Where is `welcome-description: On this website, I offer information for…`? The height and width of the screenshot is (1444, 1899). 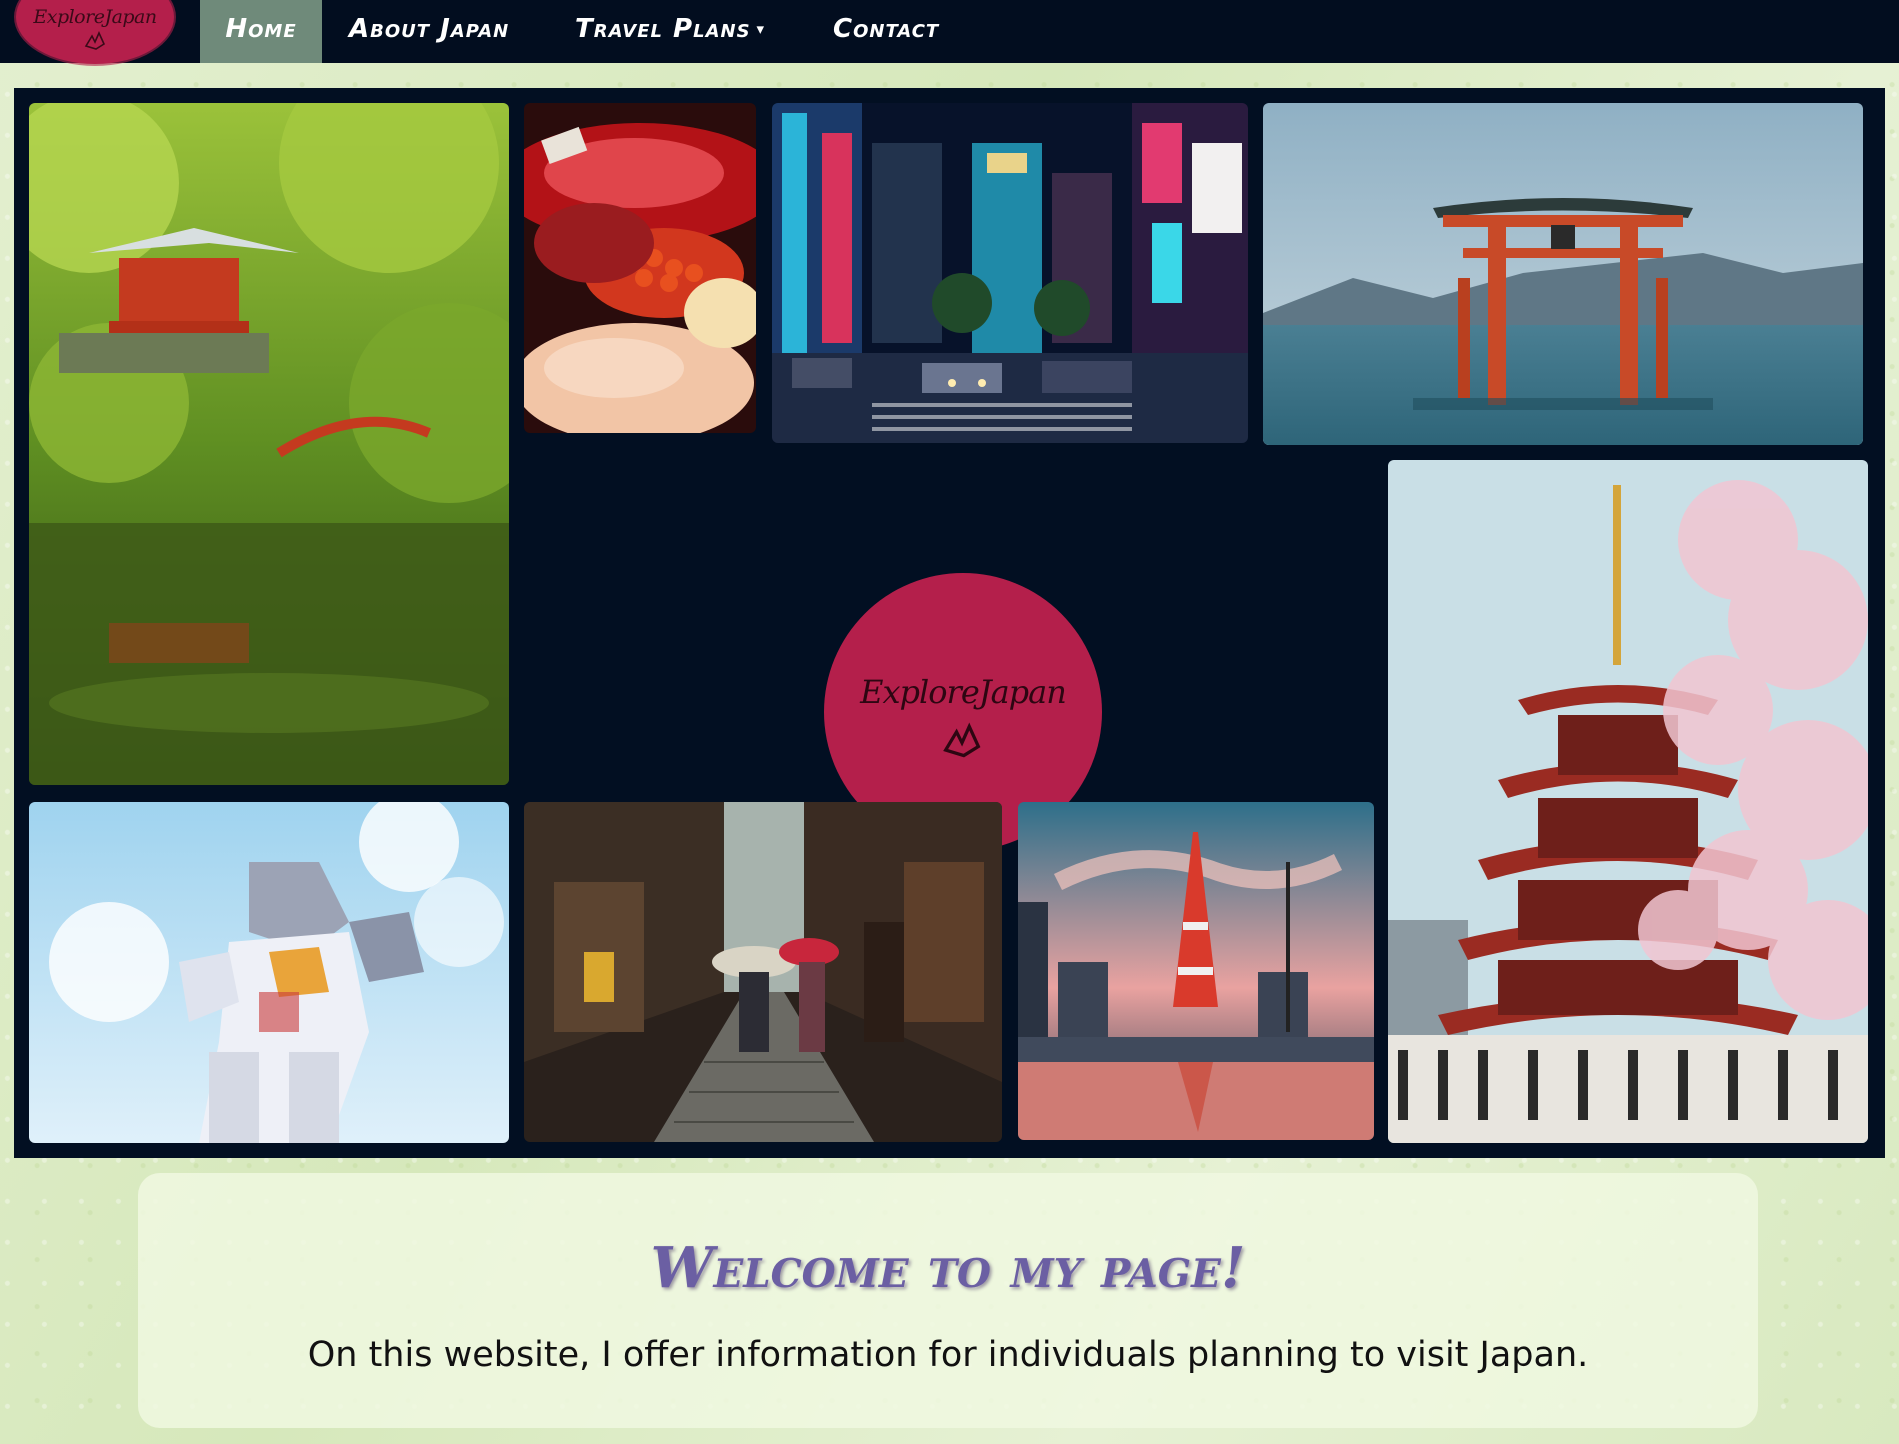 welcome-description: On this website, I offer information for… is located at coordinates (948, 1355).